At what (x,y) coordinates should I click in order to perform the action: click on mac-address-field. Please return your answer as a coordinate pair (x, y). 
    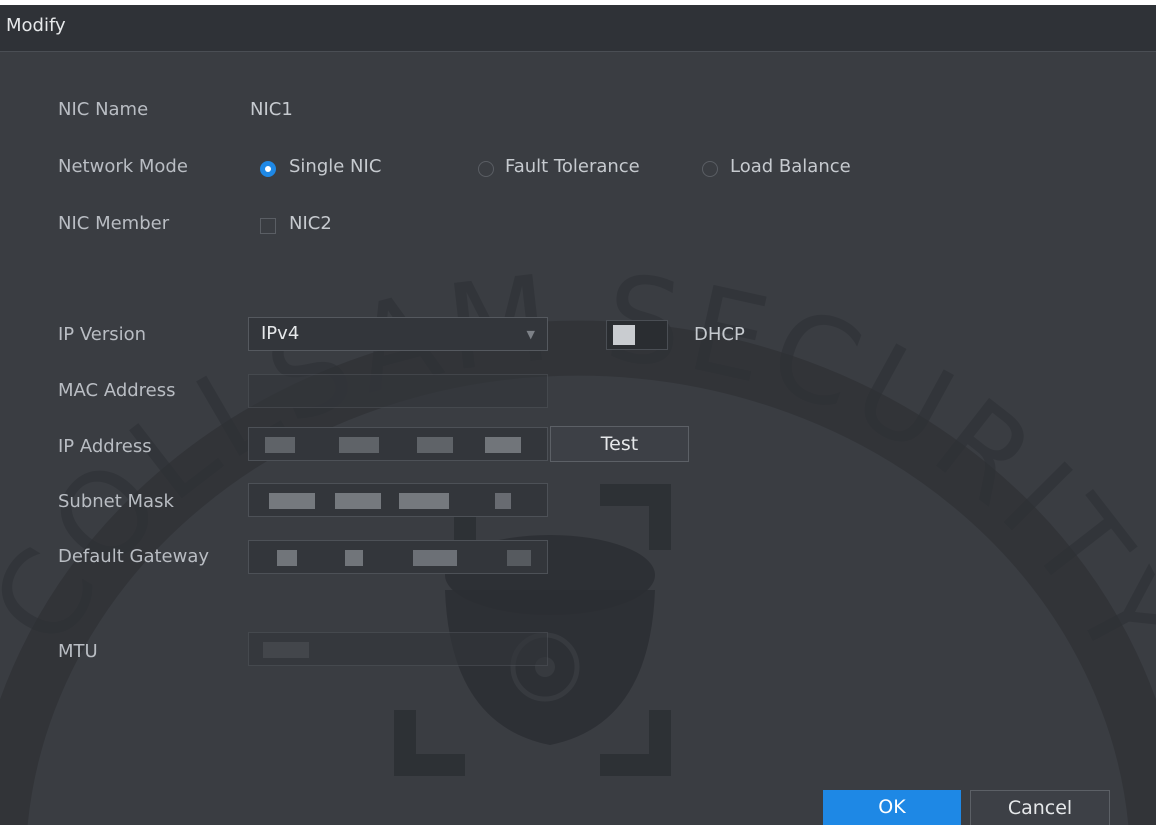
    Looking at the image, I should click on (398, 391).